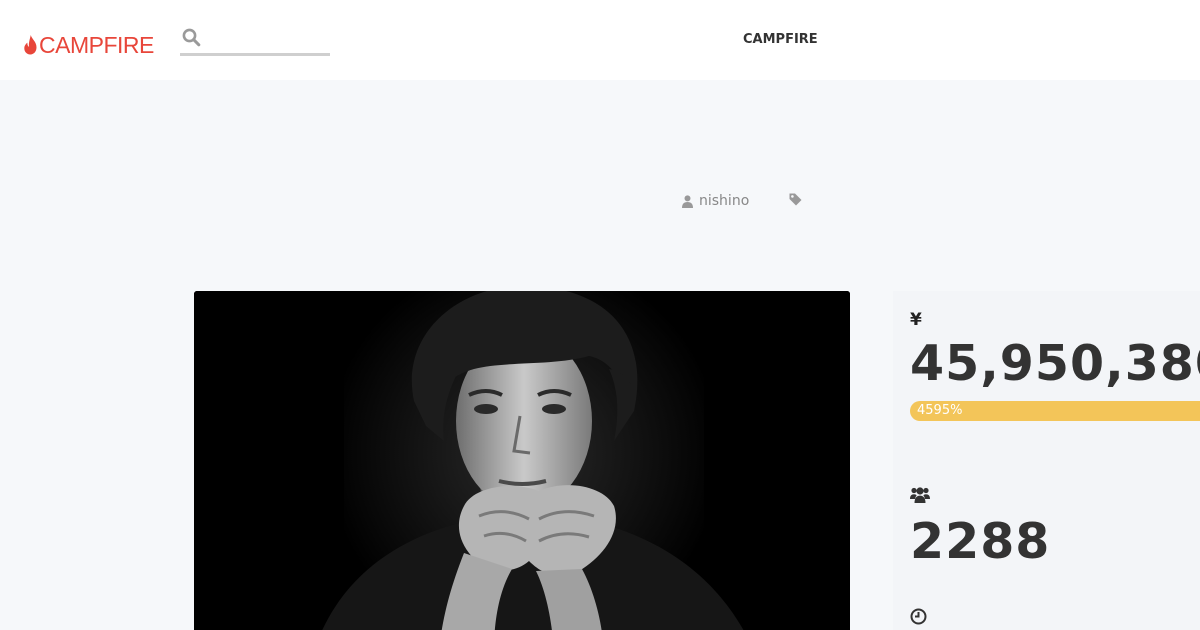 This screenshot has width=1200, height=630. Describe the element at coordinates (980, 541) in the screenshot. I see `backers-count: 2288` at that location.